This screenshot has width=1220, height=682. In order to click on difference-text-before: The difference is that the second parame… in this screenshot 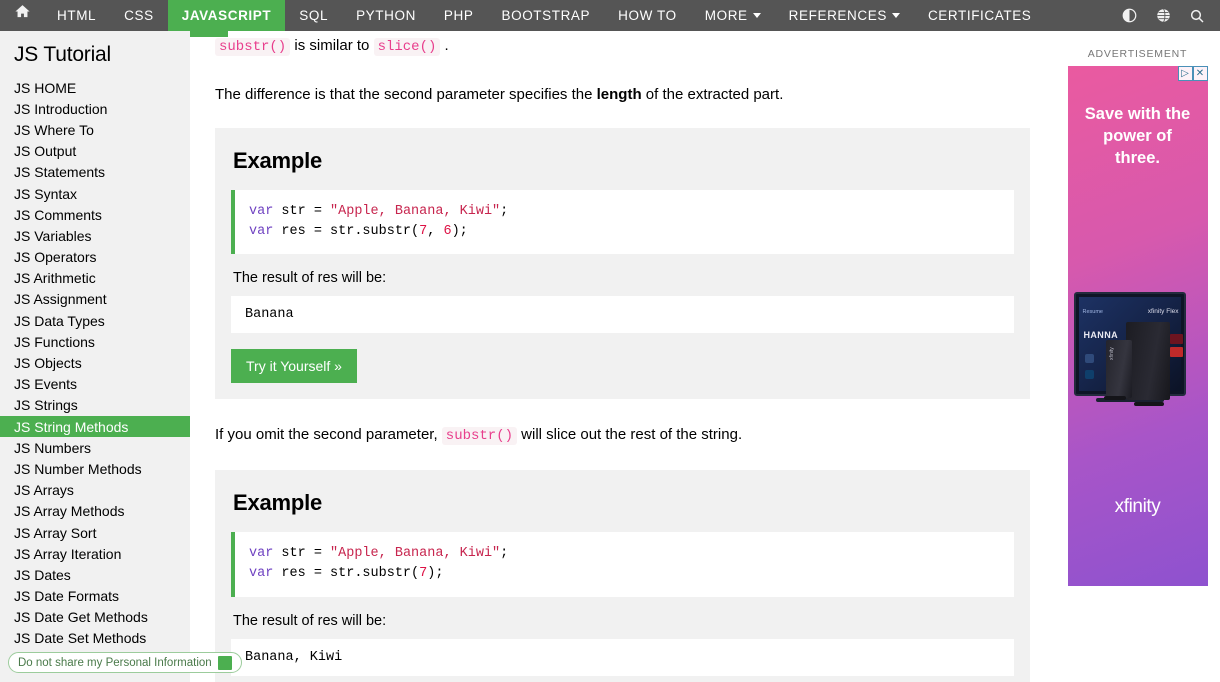, I will do `click(406, 94)`.